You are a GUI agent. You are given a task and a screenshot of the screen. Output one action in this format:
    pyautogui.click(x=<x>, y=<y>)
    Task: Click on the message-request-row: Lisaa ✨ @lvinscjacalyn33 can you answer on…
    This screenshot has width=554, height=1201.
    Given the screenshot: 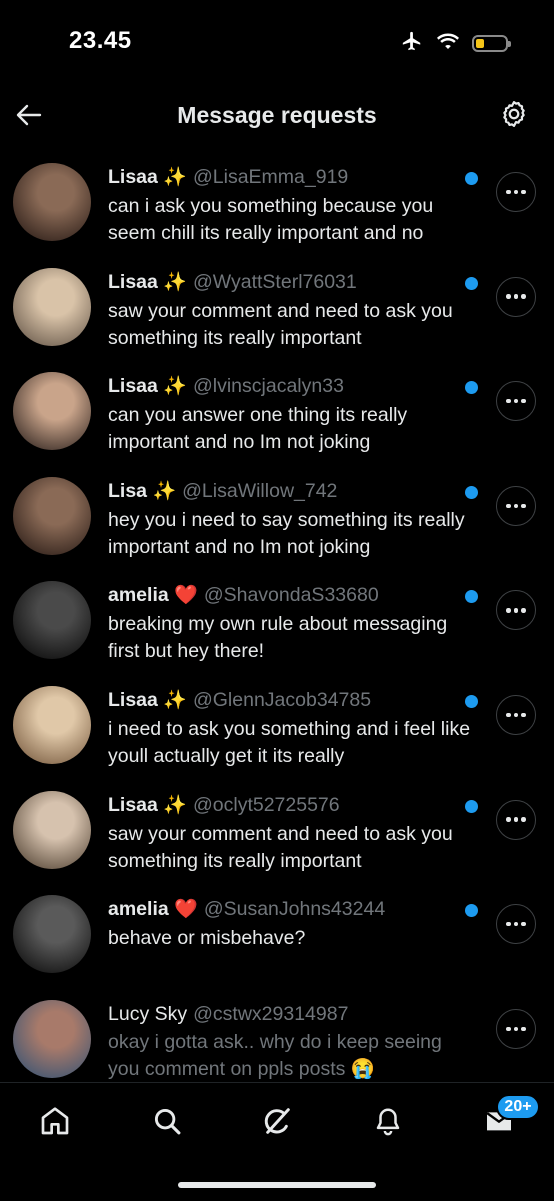 What is the action you would take?
    pyautogui.click(x=277, y=413)
    